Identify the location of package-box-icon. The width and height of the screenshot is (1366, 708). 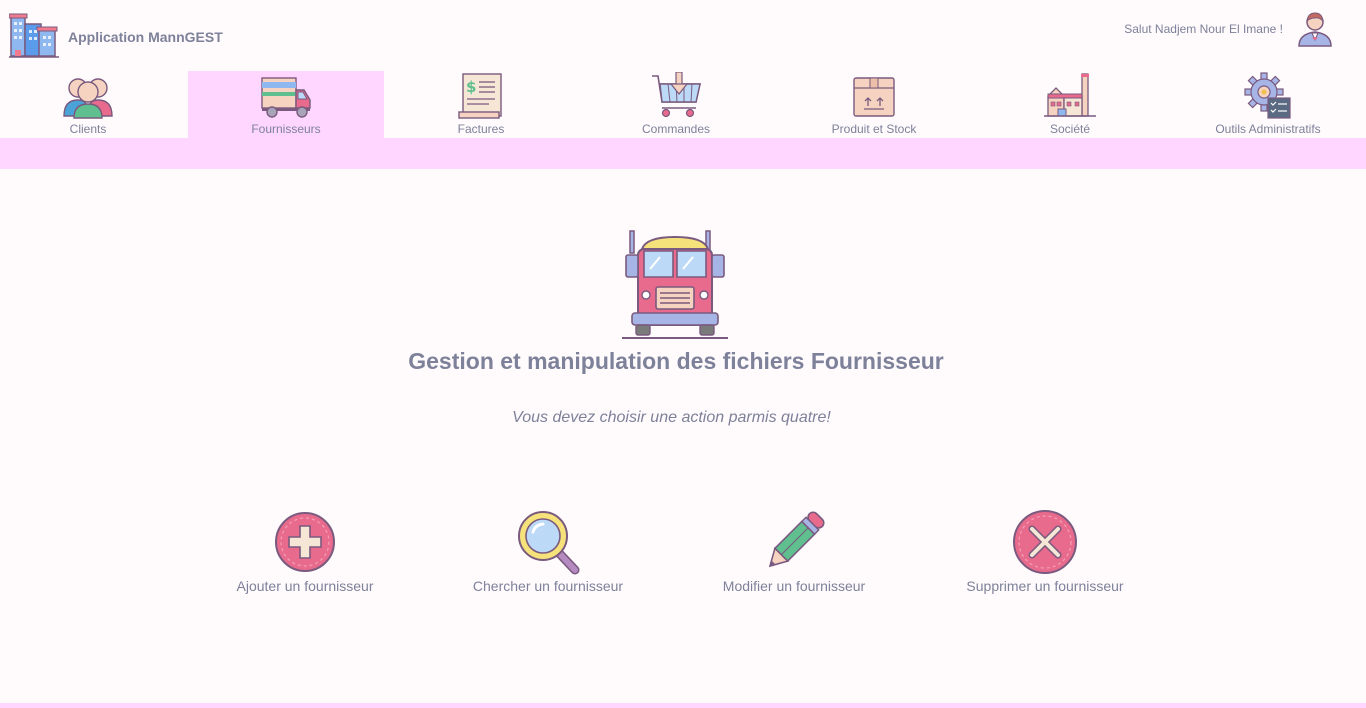
(874, 97).